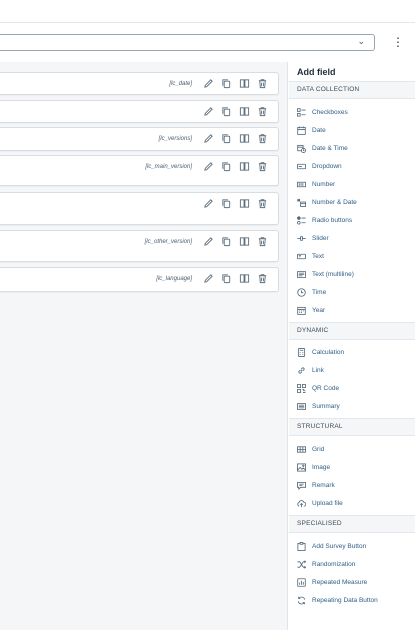 This screenshot has height=630, width=415. I want to click on field-type-link: Link, so click(310, 370).